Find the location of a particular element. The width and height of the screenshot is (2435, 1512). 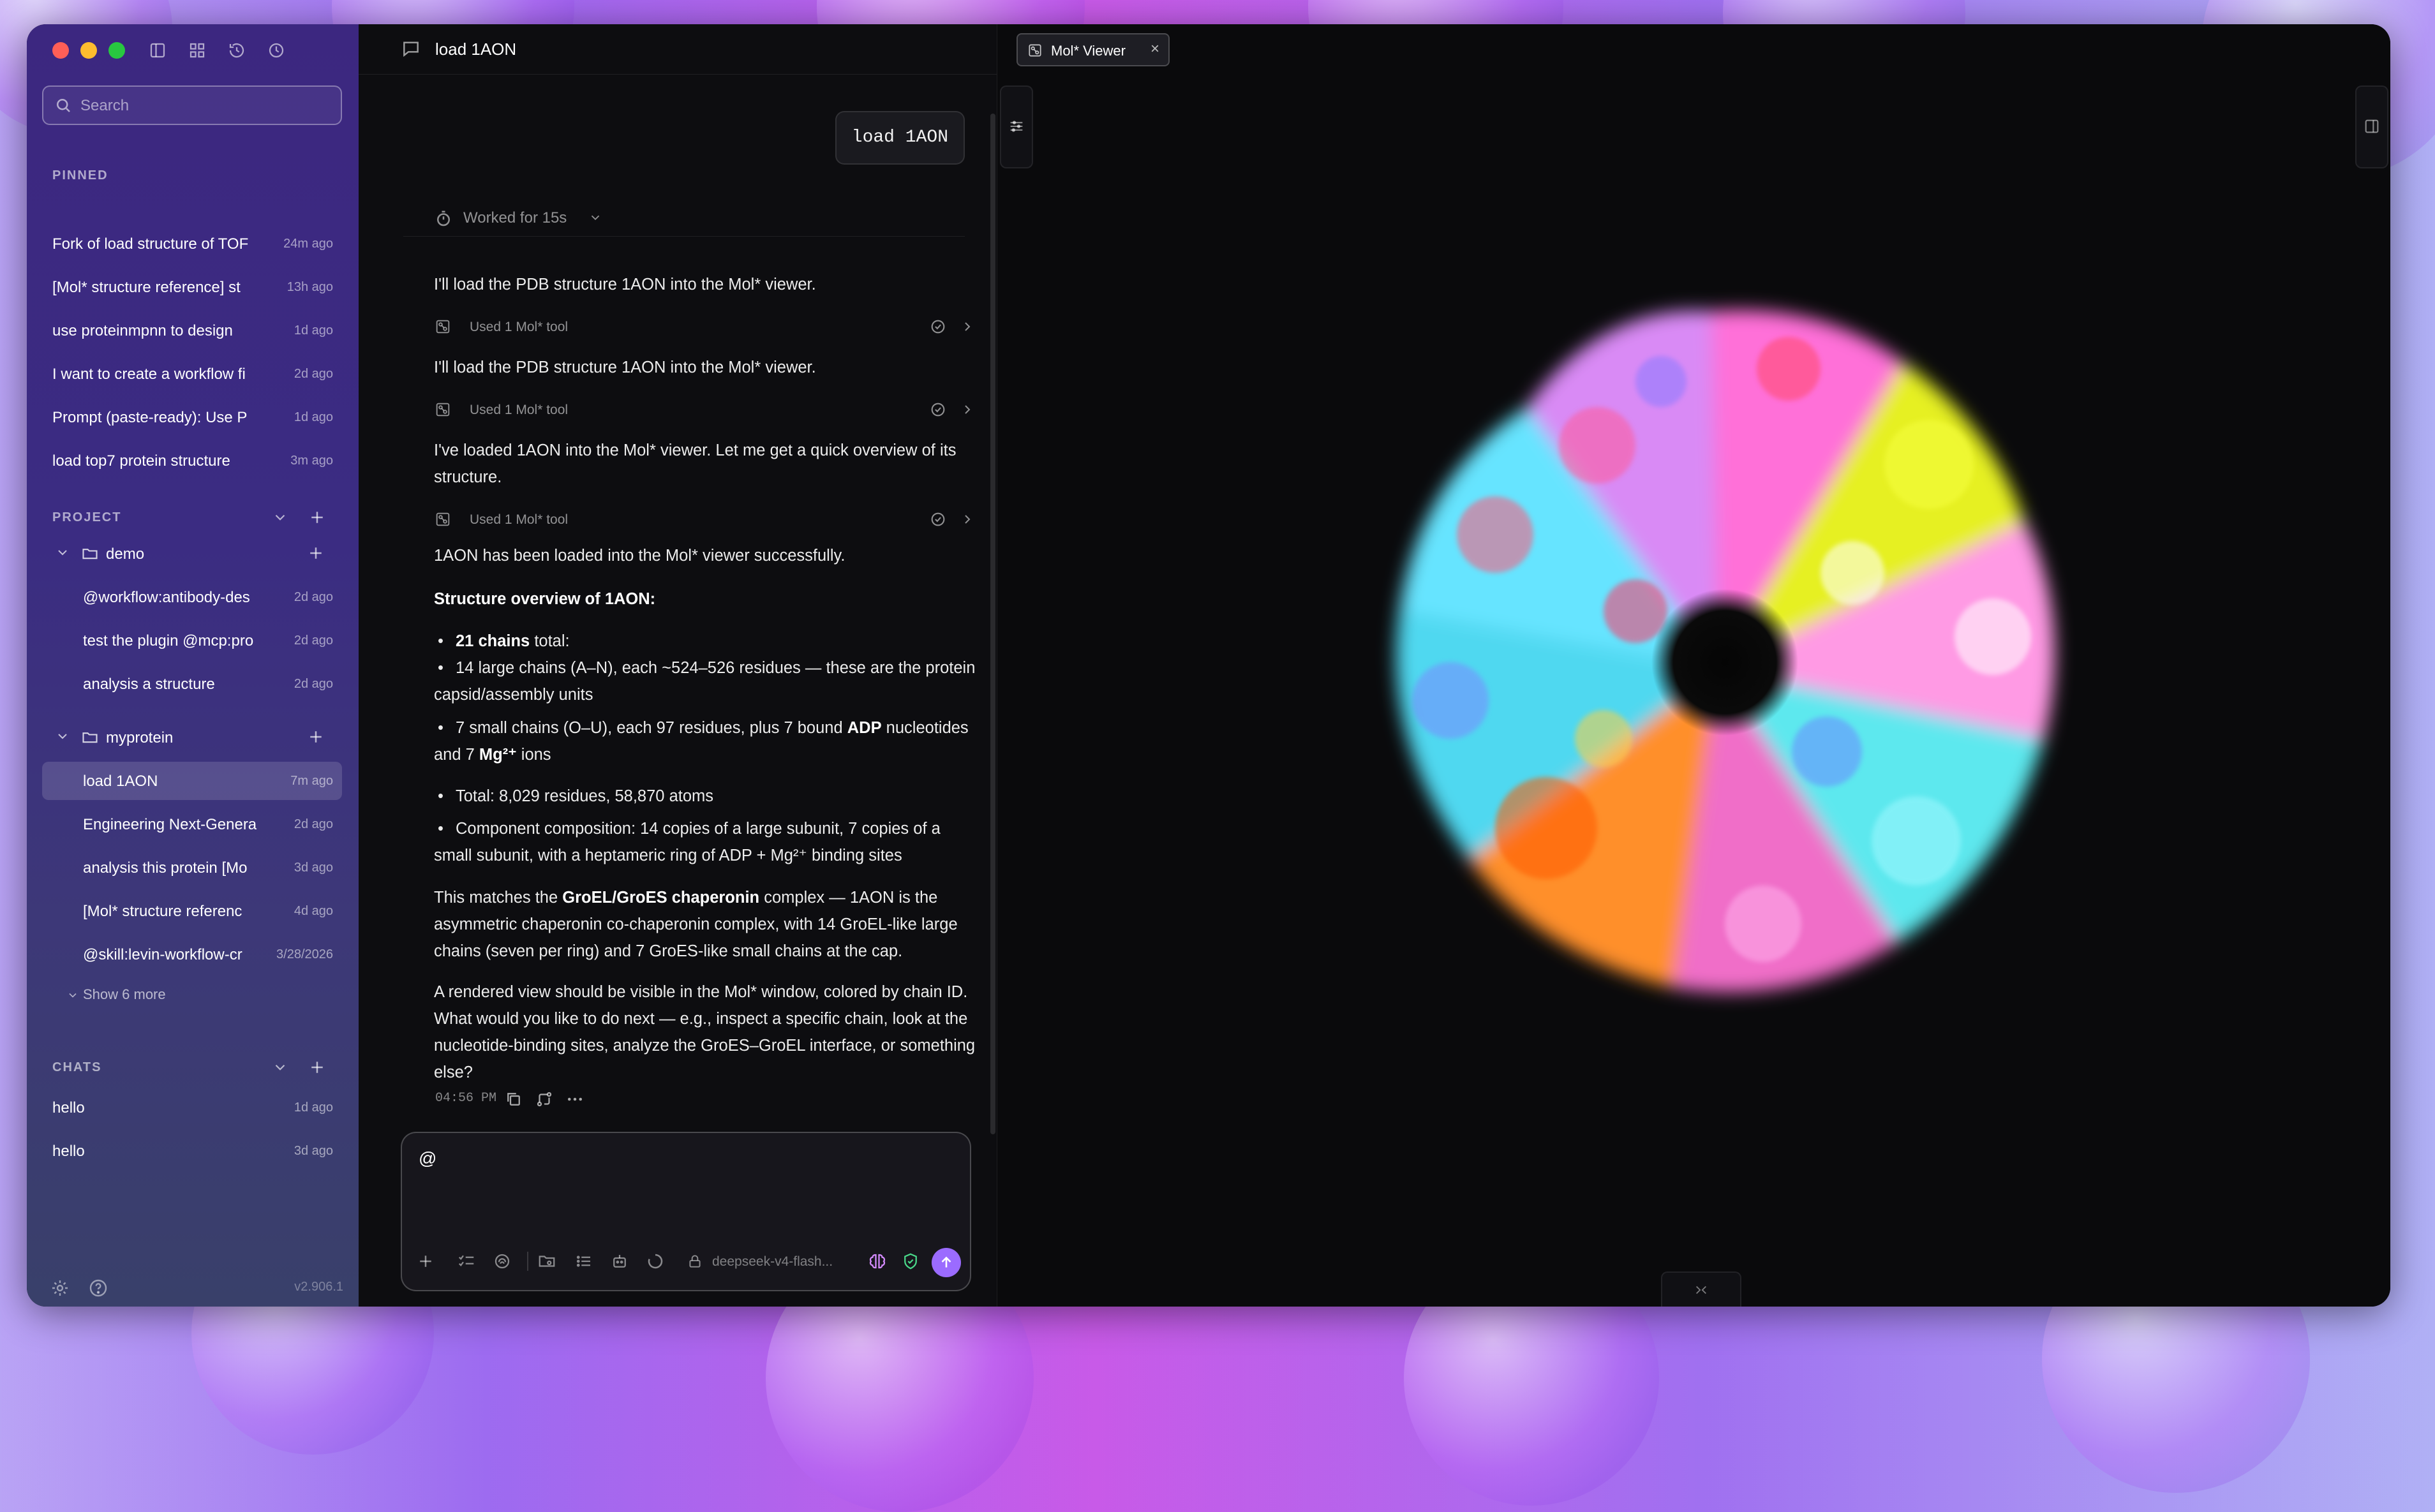

apps-grid-icon is located at coordinates (197, 50).